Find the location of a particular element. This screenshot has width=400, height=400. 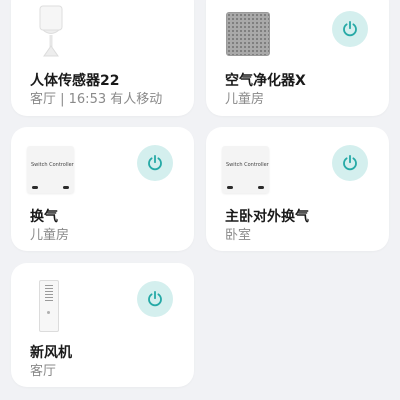

device-name: 换气 is located at coordinates (44, 217).